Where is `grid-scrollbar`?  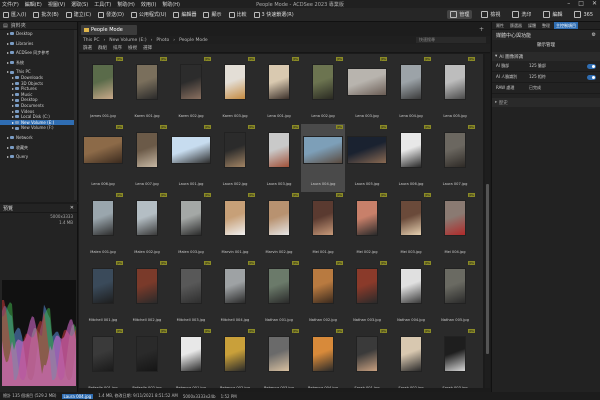
grid-scrollbar is located at coordinates (487, 221).